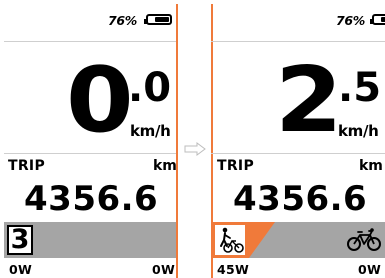 The width and height of the screenshot is (385, 278). Describe the element at coordinates (298, 240) in the screenshot. I see `walk-assist-bar` at that location.